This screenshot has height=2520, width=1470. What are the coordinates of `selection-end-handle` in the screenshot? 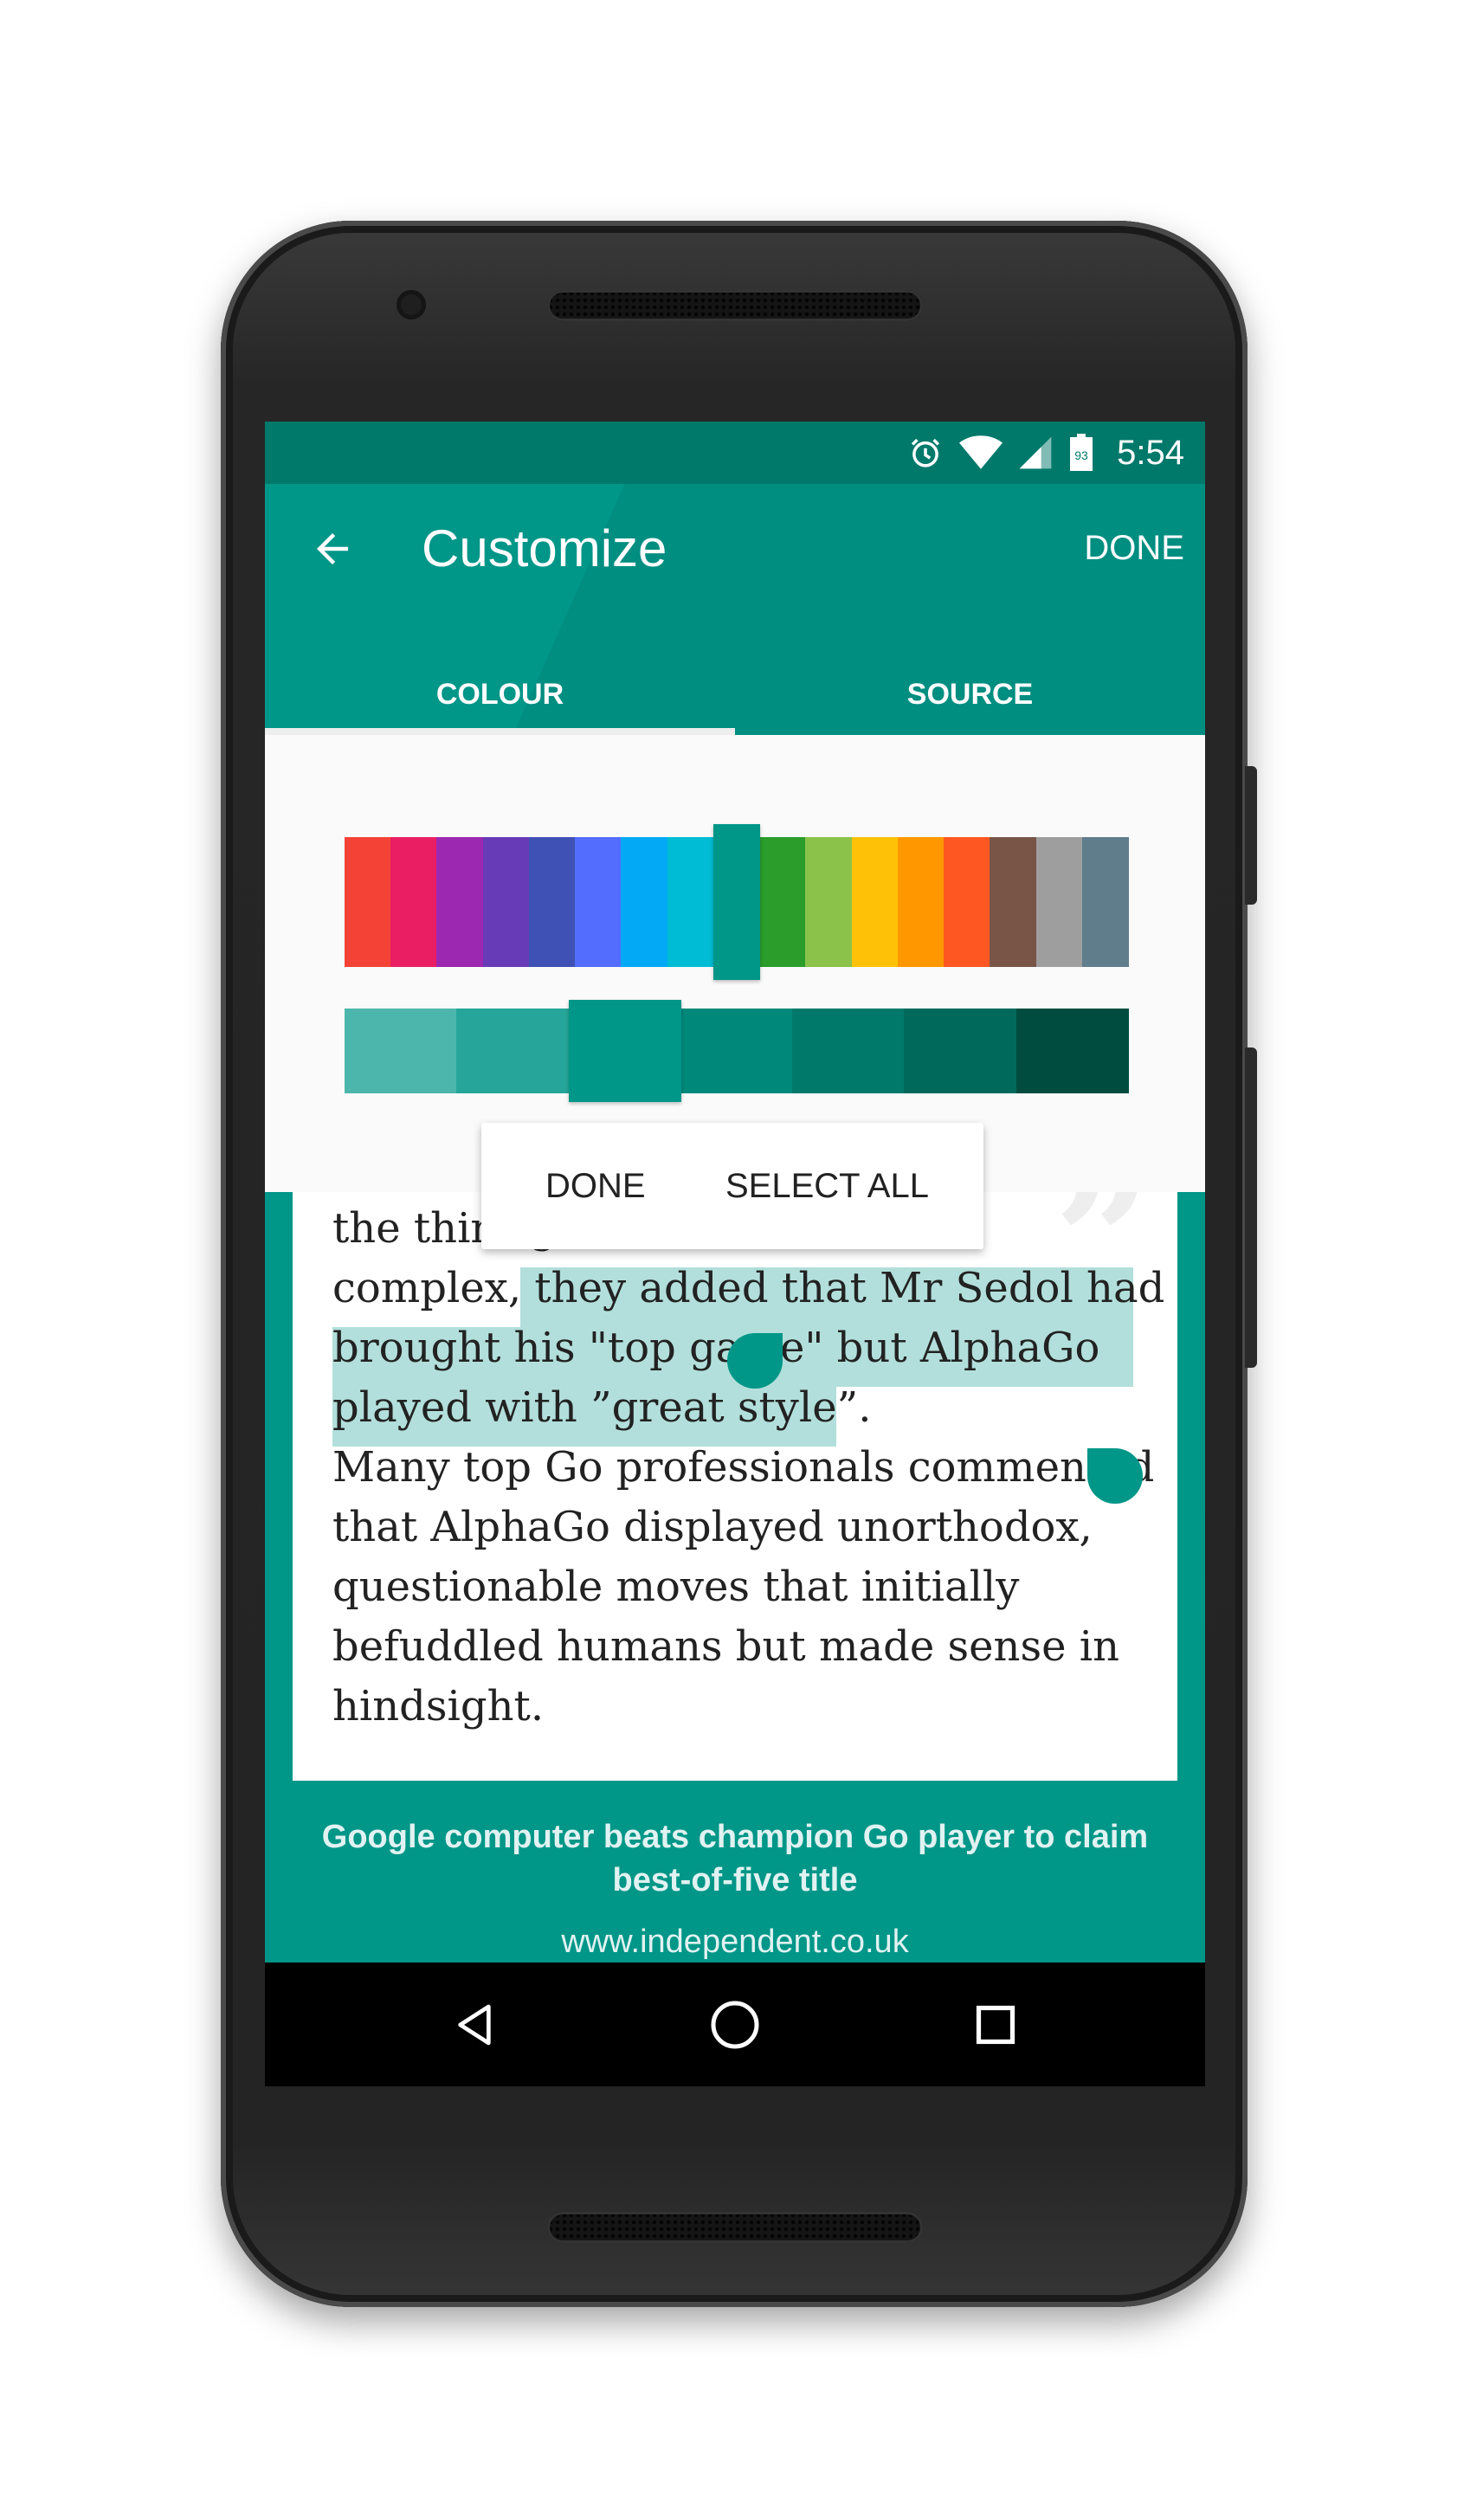 It's located at (1115, 1476).